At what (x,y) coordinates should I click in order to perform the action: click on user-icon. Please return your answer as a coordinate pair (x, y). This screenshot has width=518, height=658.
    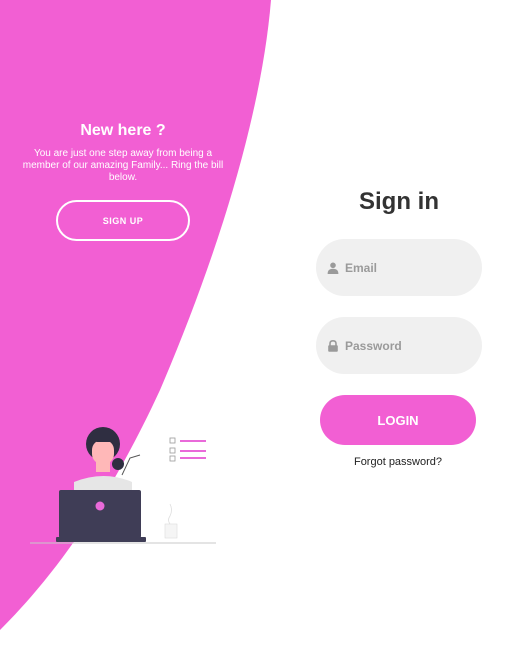
    Looking at the image, I should click on (333, 268).